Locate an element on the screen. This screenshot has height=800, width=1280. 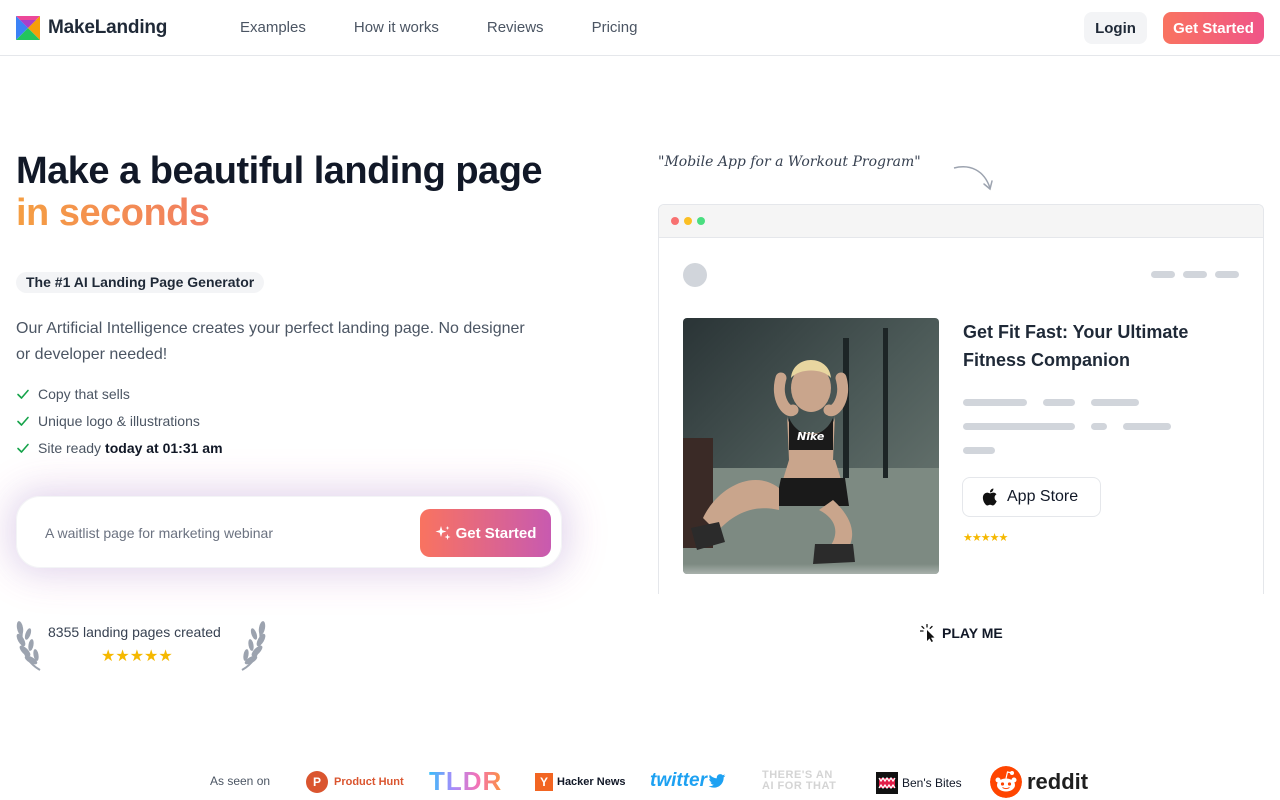
play-me-label: PLAY ME is located at coordinates (972, 633).